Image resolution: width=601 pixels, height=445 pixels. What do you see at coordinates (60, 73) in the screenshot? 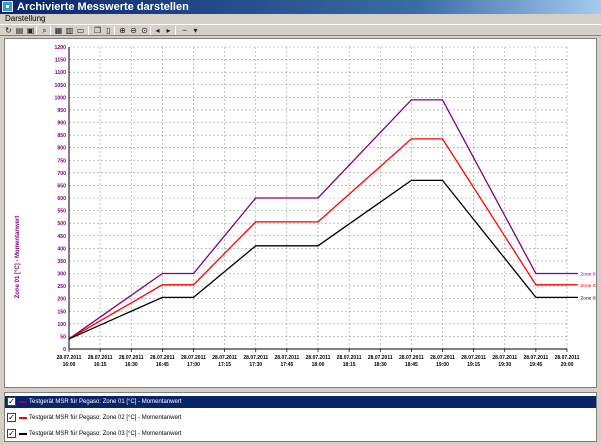
I see `y-tick-label: 1100` at bounding box center [60, 73].